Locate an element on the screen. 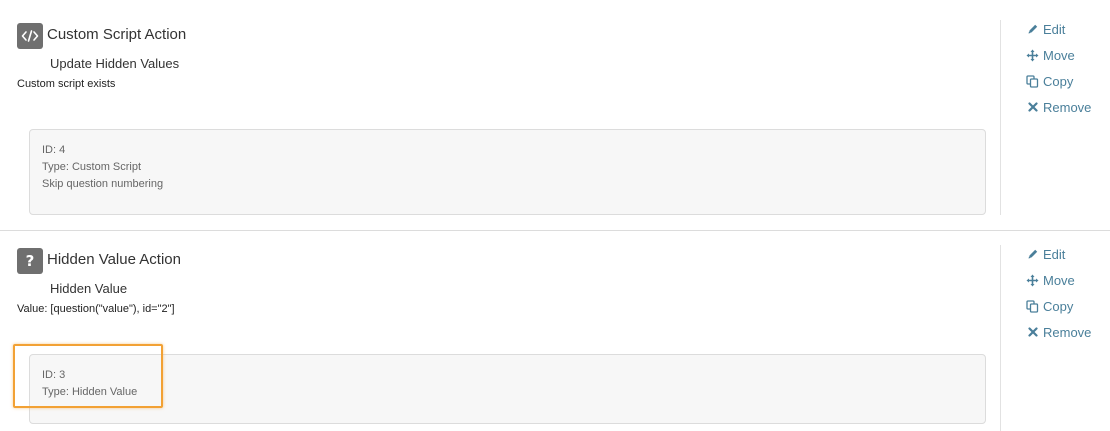  action-description: Value: [question("value"), id="2"] is located at coordinates (96, 309).